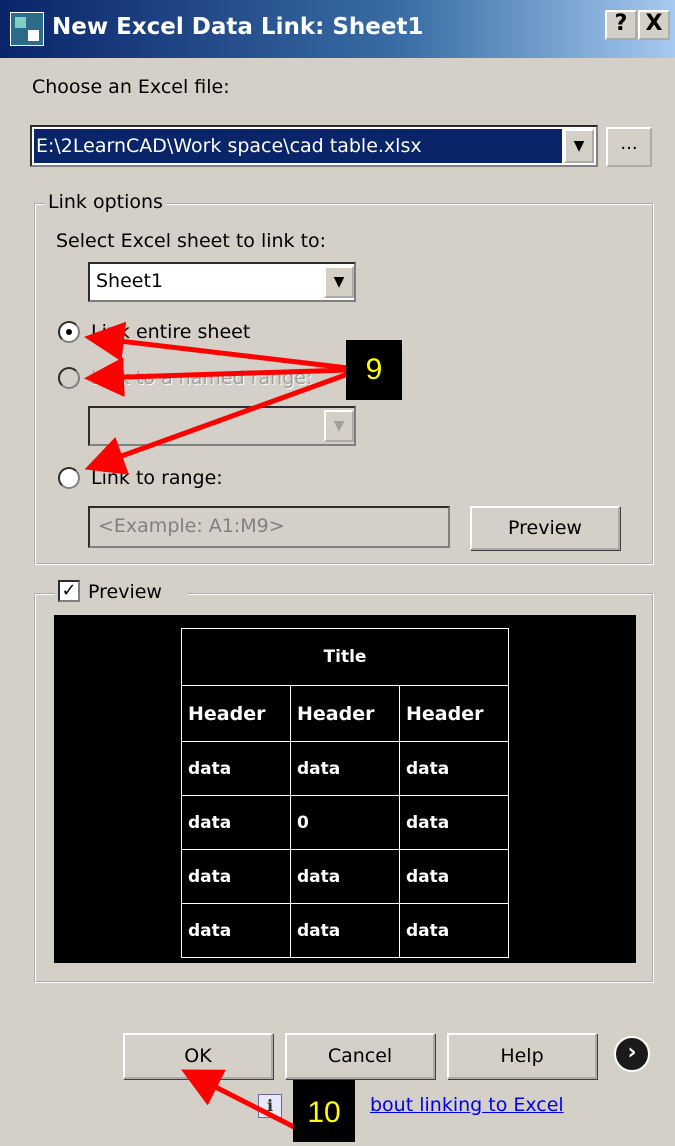 This screenshot has height=1146, width=675. Describe the element at coordinates (579, 146) in the screenshot. I see `file-dropdown-button: ▼` at that location.